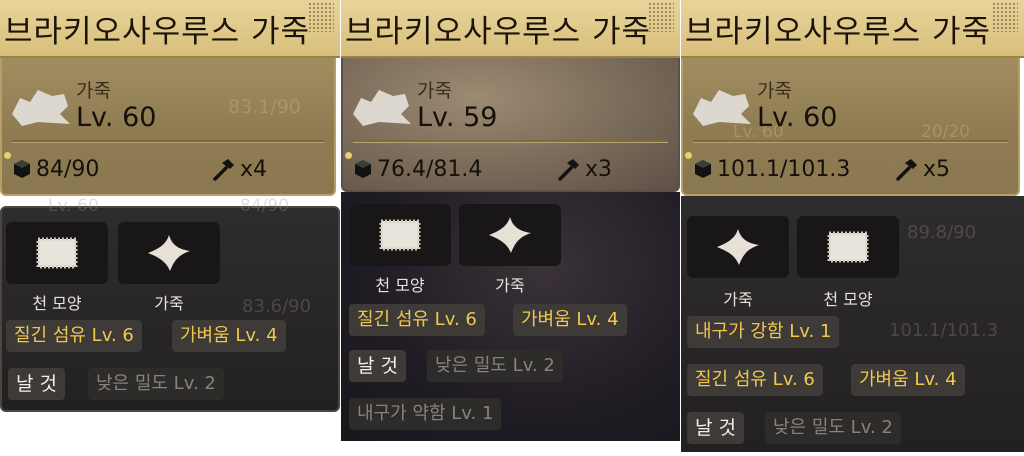  I want to click on item-info-card: Lv. 60 20/20 가죽 Lv. 60 101.1/101.3 x5, so click(850, 127).